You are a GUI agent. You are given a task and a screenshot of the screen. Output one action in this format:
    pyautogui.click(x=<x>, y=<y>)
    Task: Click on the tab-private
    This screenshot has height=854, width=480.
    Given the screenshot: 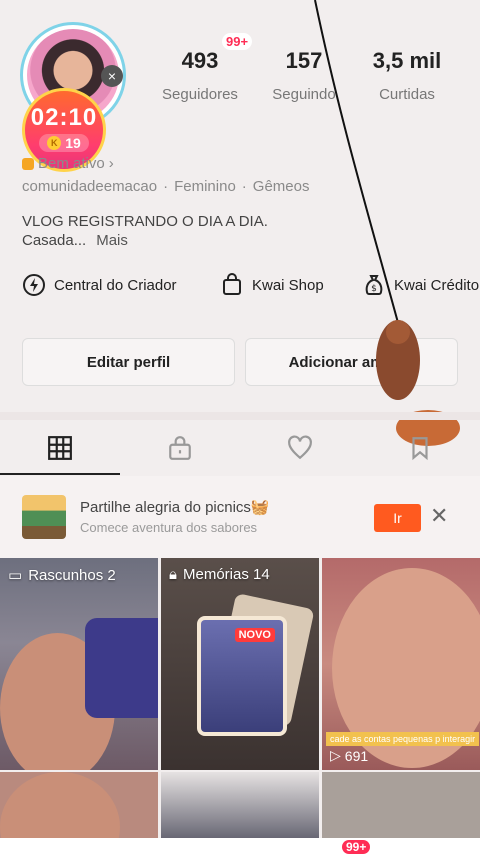 What is the action you would take?
    pyautogui.click(x=180, y=448)
    